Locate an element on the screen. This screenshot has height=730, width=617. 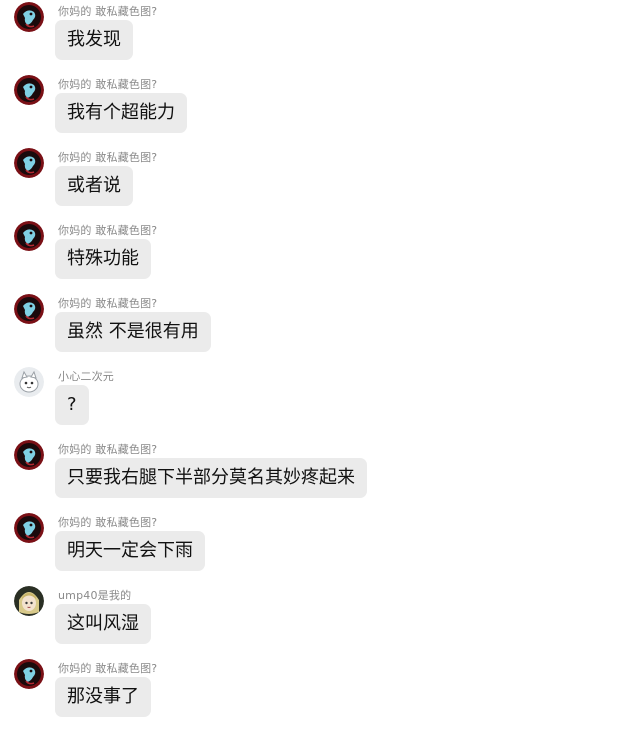
chat-message: ump40是我的 这叫风湿 is located at coordinates (308, 620).